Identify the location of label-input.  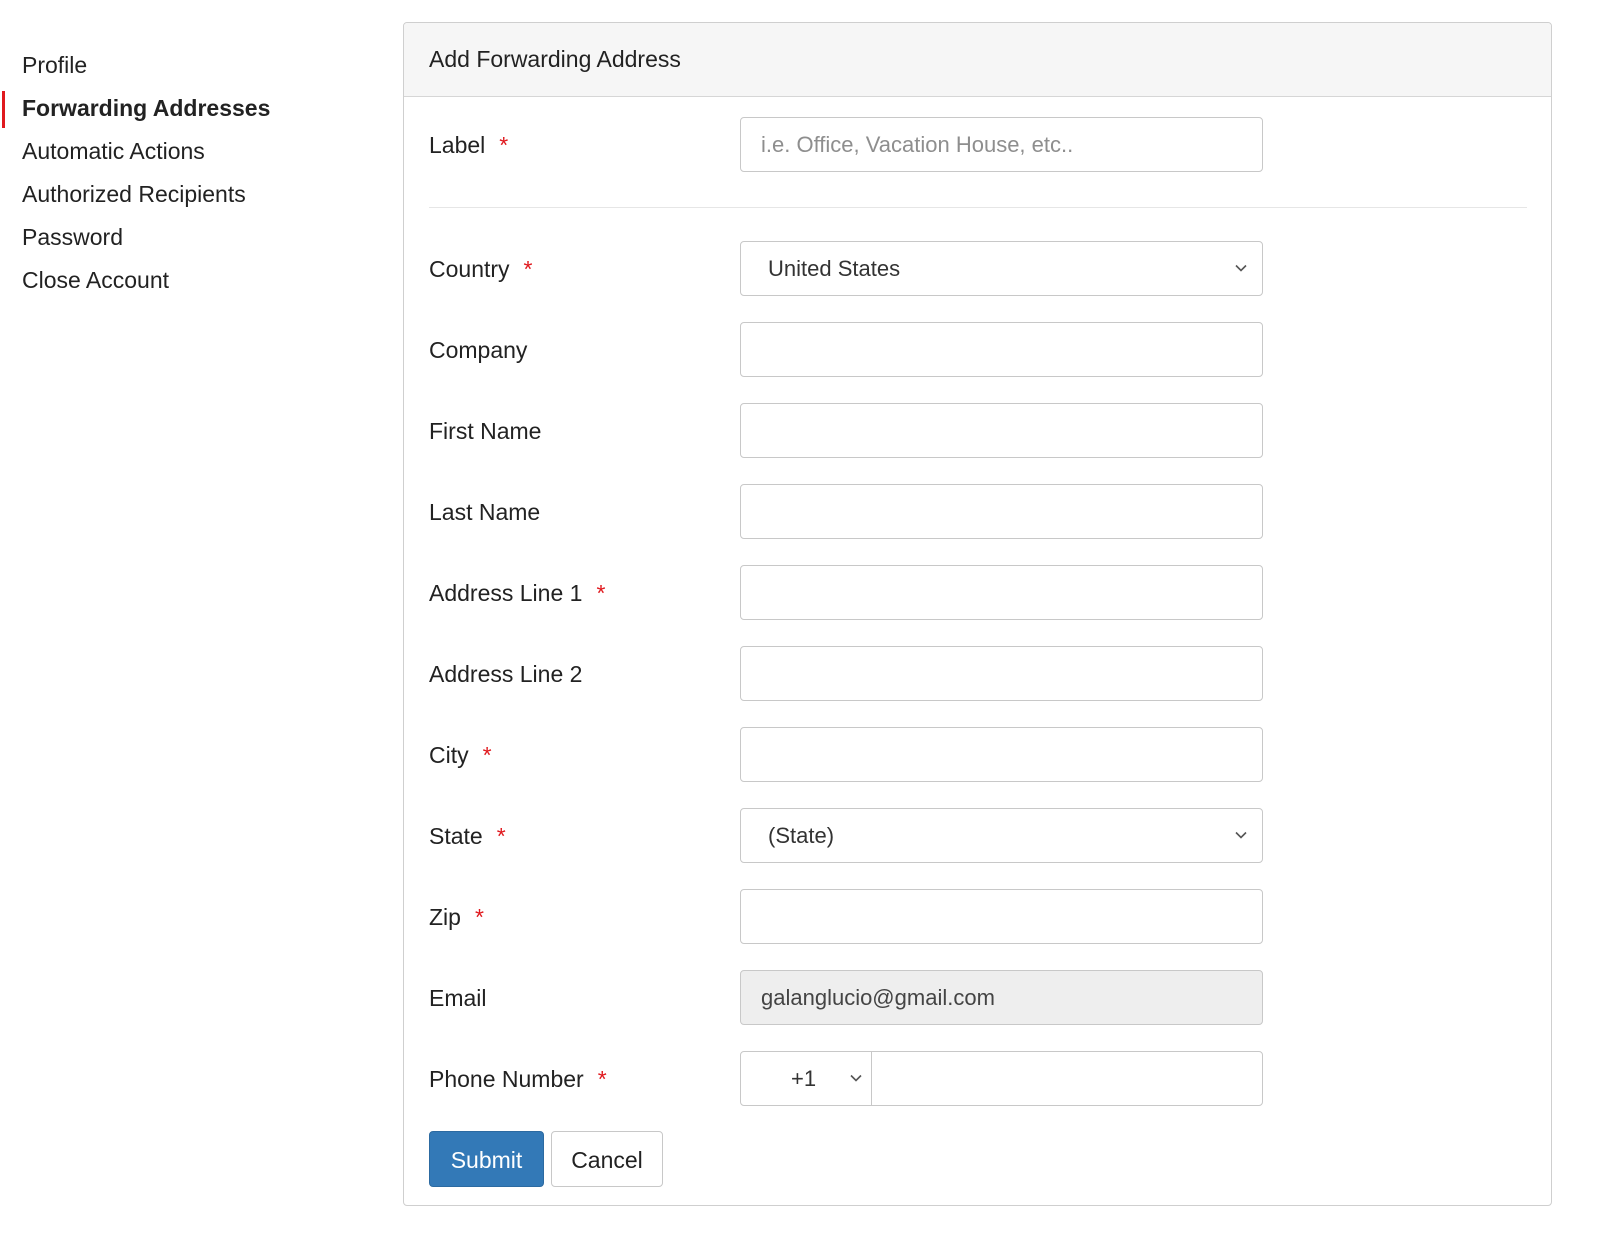
(1001, 144).